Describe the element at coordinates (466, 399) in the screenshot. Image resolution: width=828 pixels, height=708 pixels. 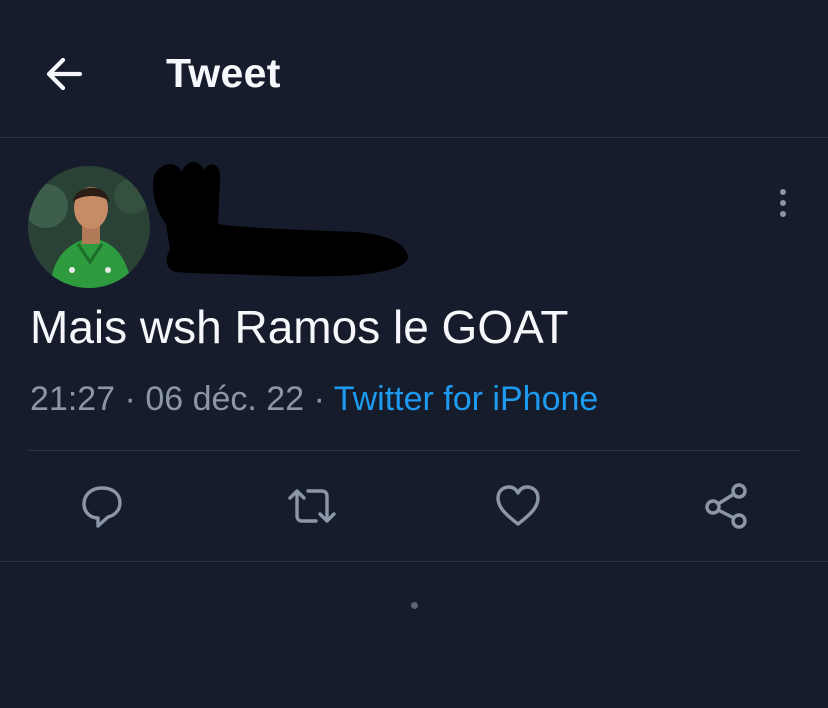
I see `tweet-source-link: Twitter for iPhone` at that location.